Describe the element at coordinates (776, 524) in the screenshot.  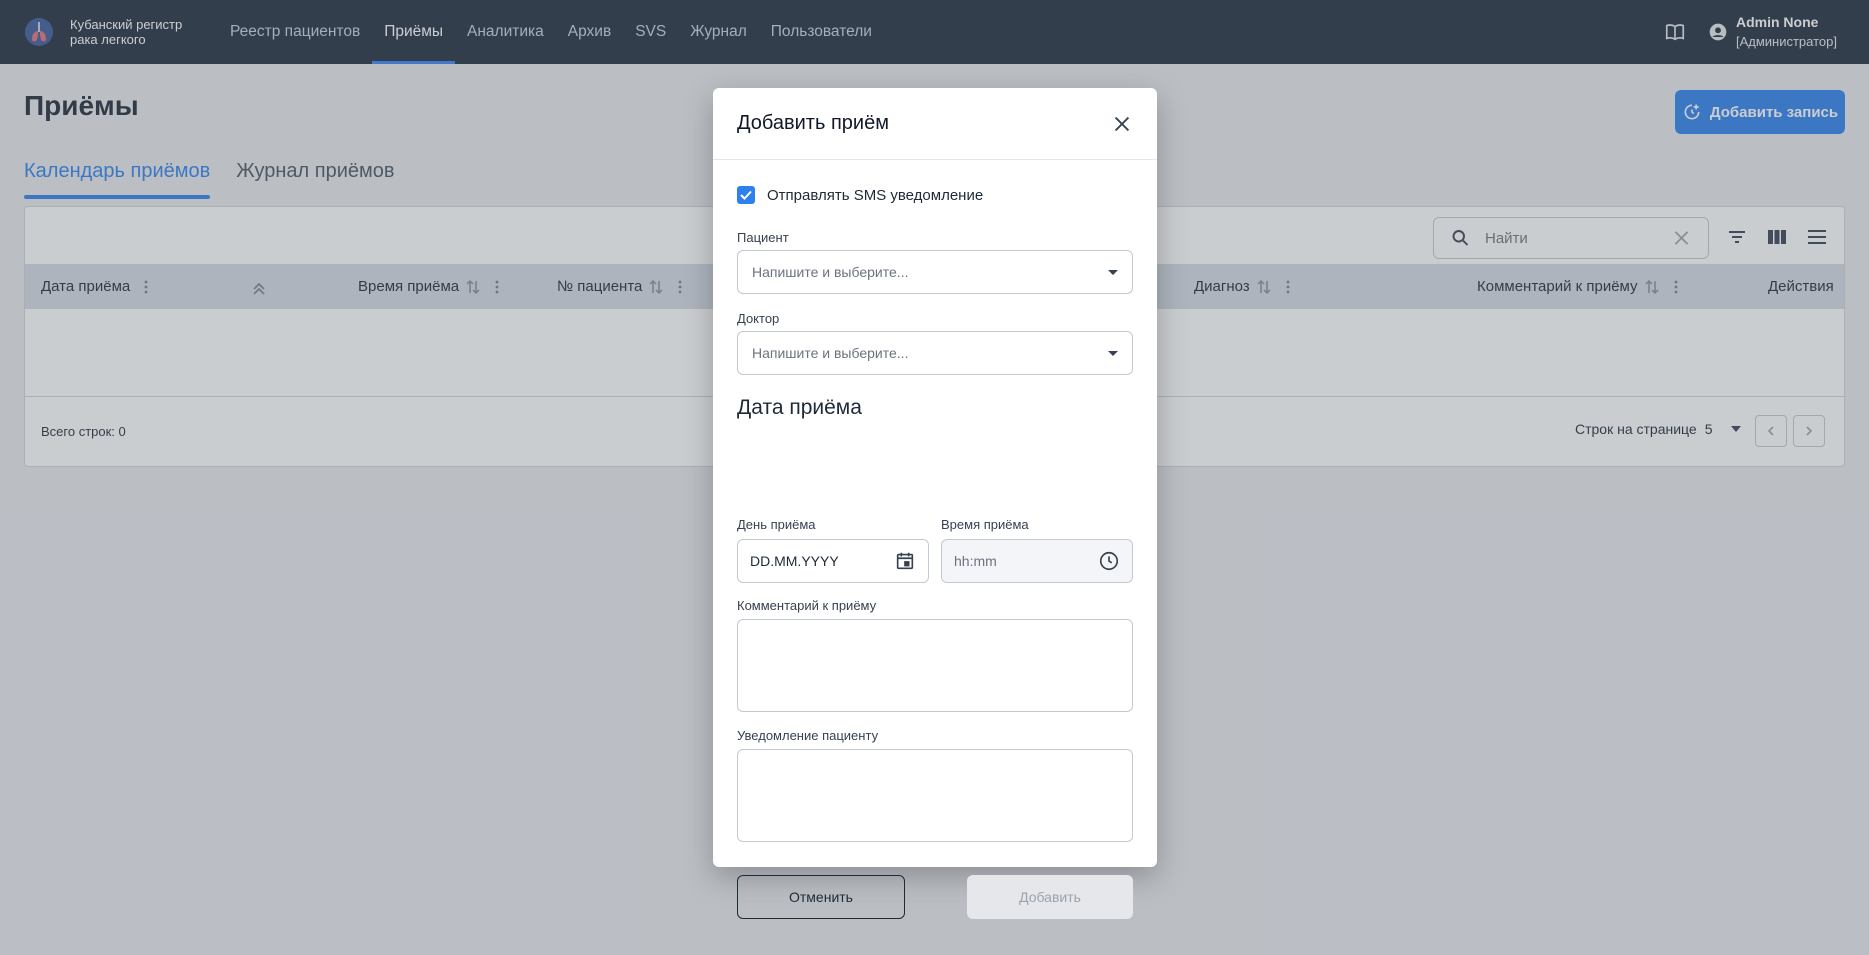
I see `day-label: День приёма` at that location.